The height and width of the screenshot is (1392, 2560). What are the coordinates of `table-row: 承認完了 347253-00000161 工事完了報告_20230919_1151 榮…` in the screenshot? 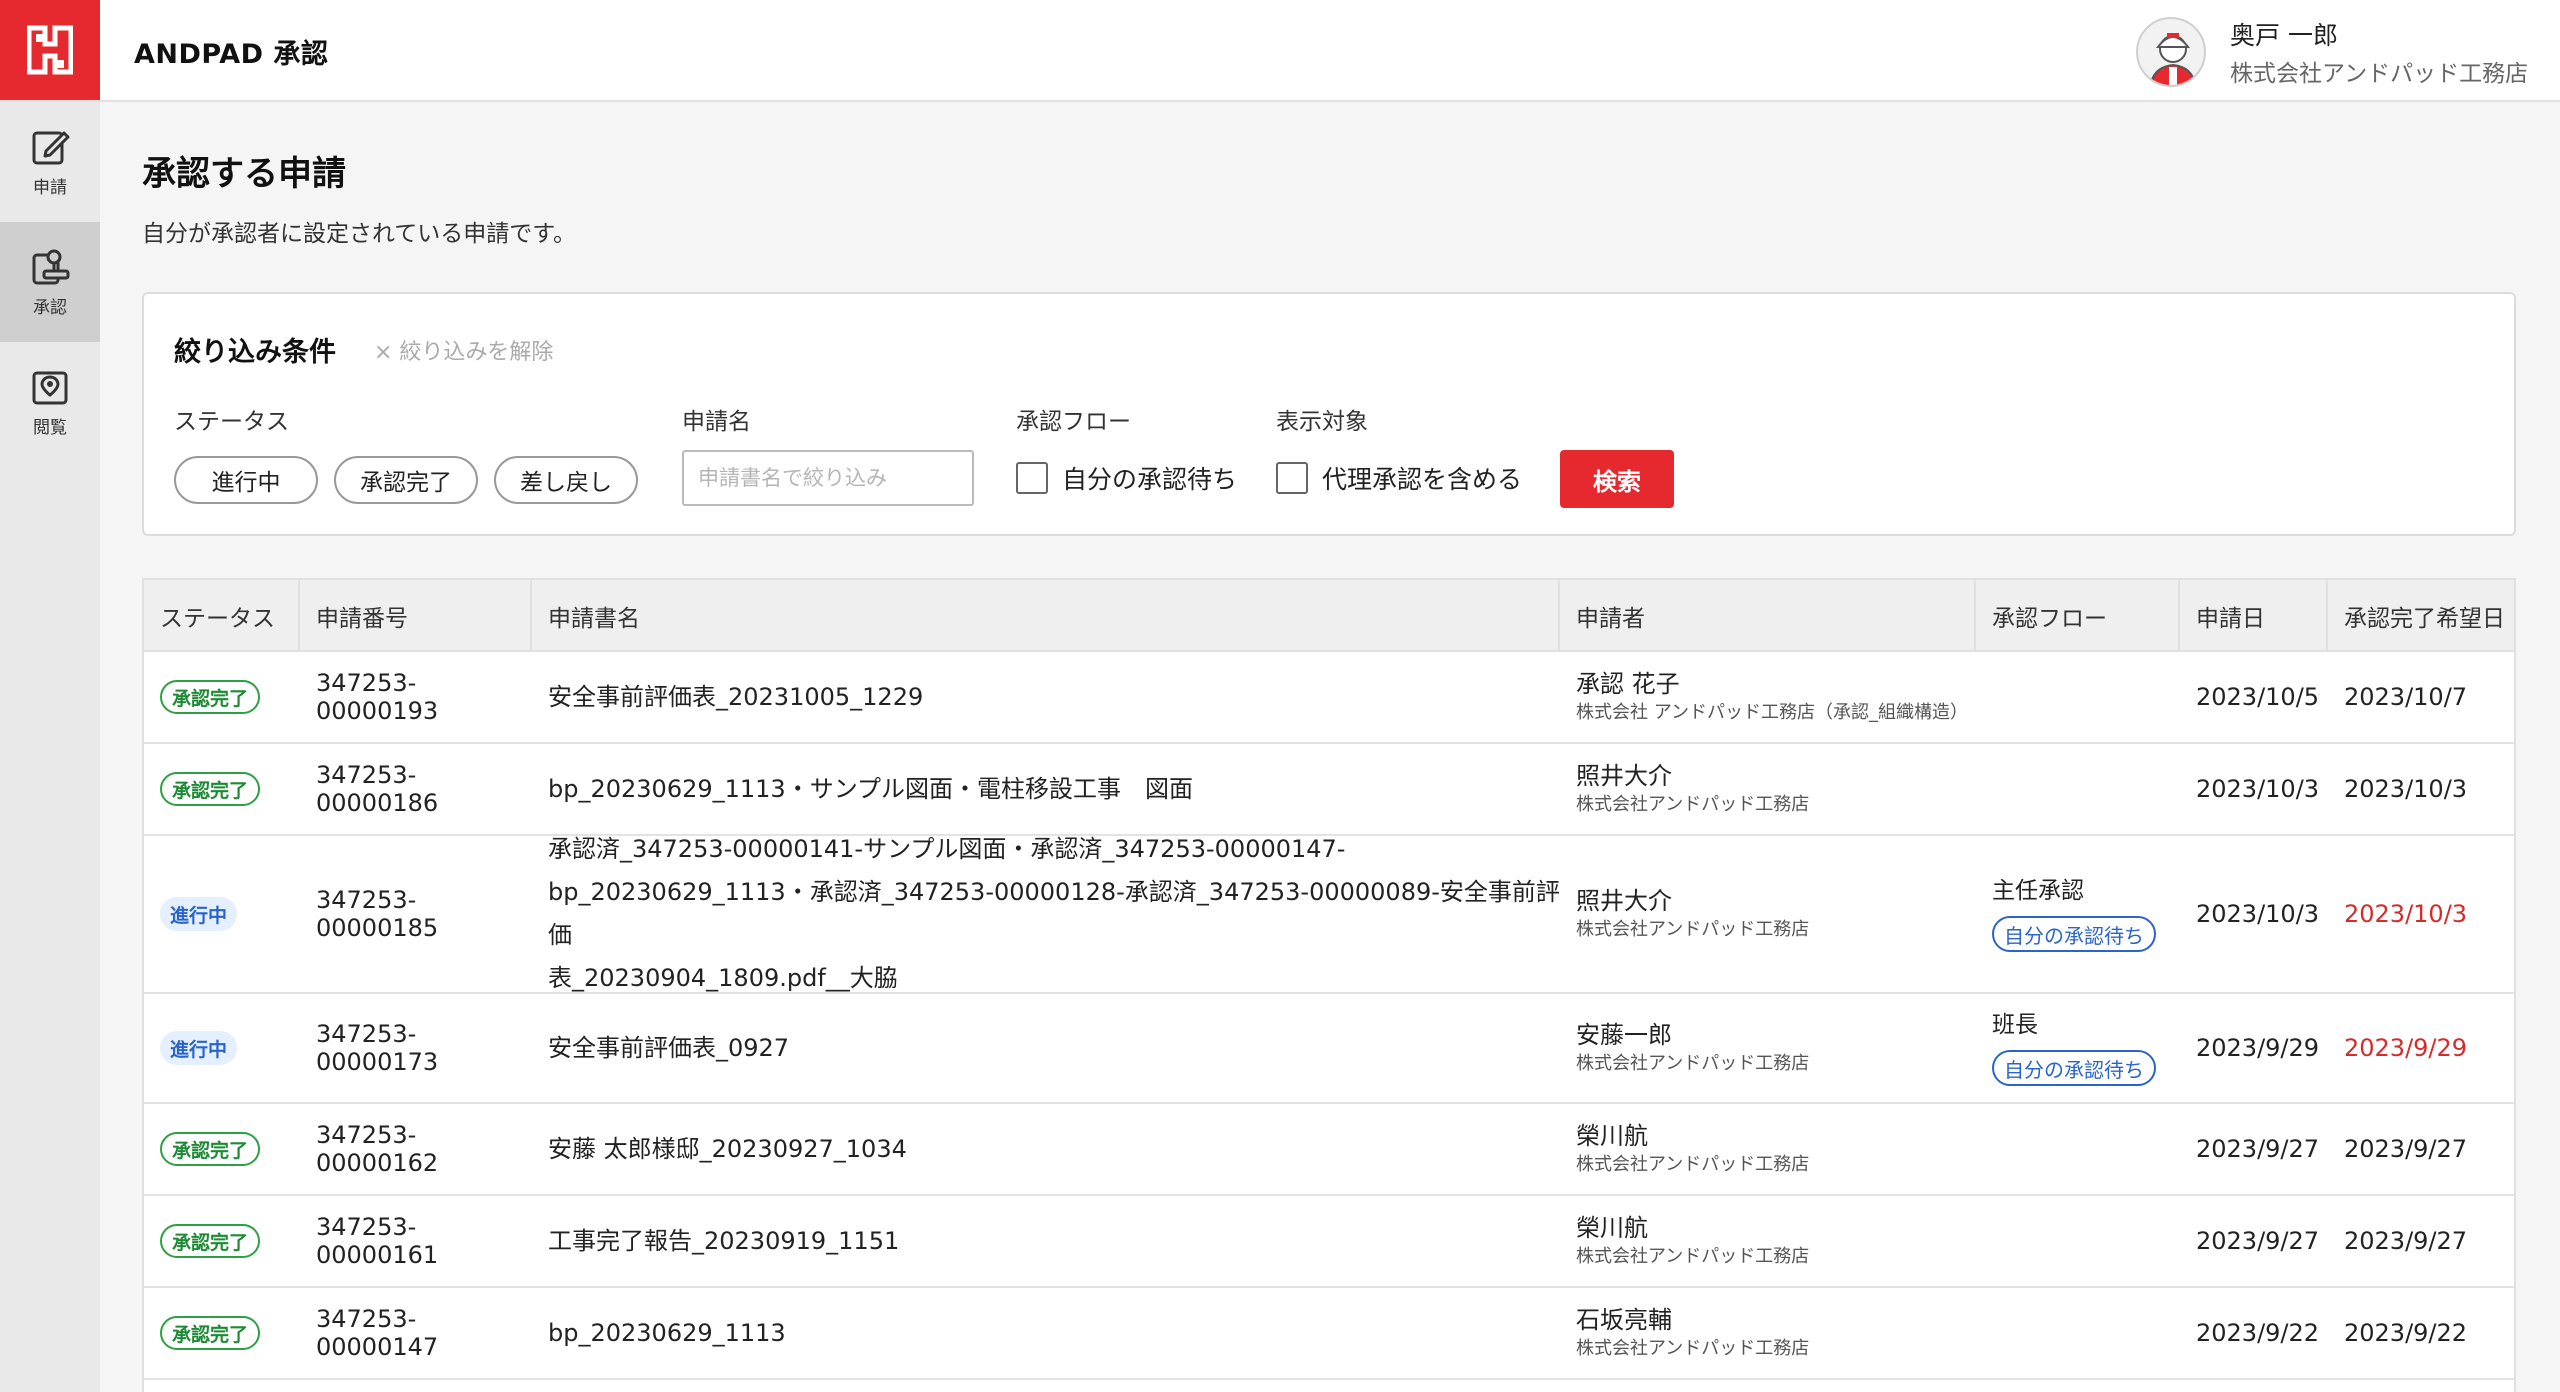 It's located at (1329, 1242).